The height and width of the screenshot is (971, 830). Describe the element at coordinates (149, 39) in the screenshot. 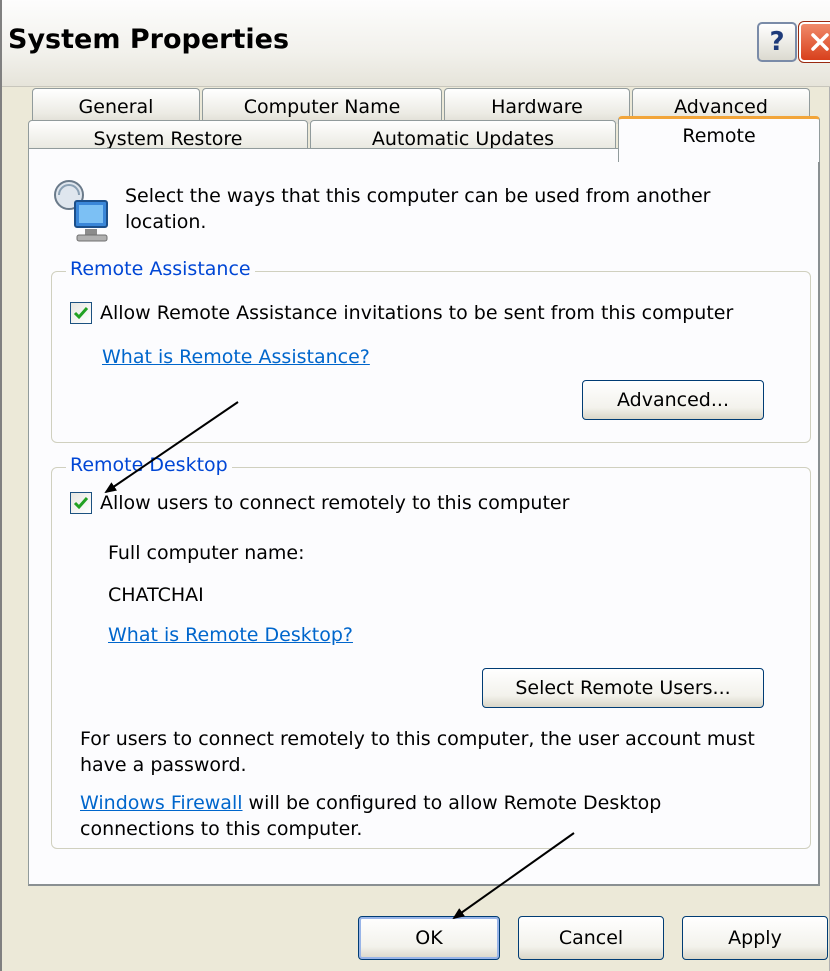

I see `window-title: System Properties` at that location.